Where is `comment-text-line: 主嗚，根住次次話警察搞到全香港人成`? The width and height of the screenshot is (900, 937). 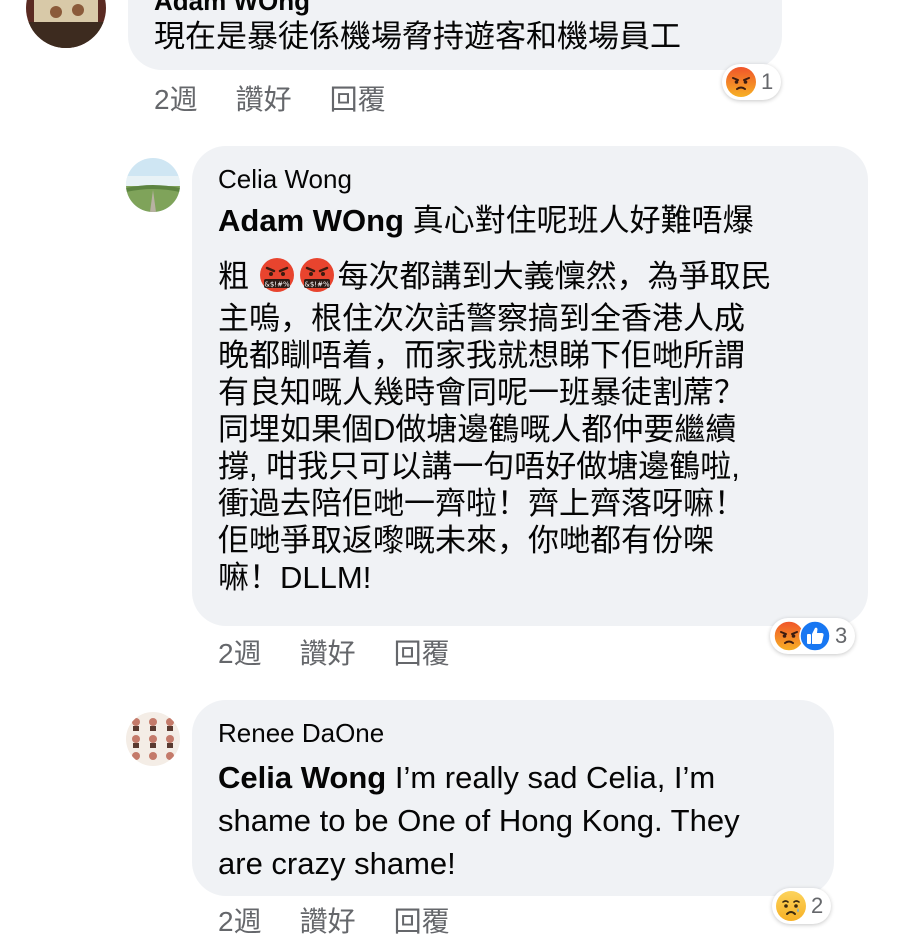
comment-text-line: 主嗚，根住次次話警察搞到全香港人成 is located at coordinates (481, 318).